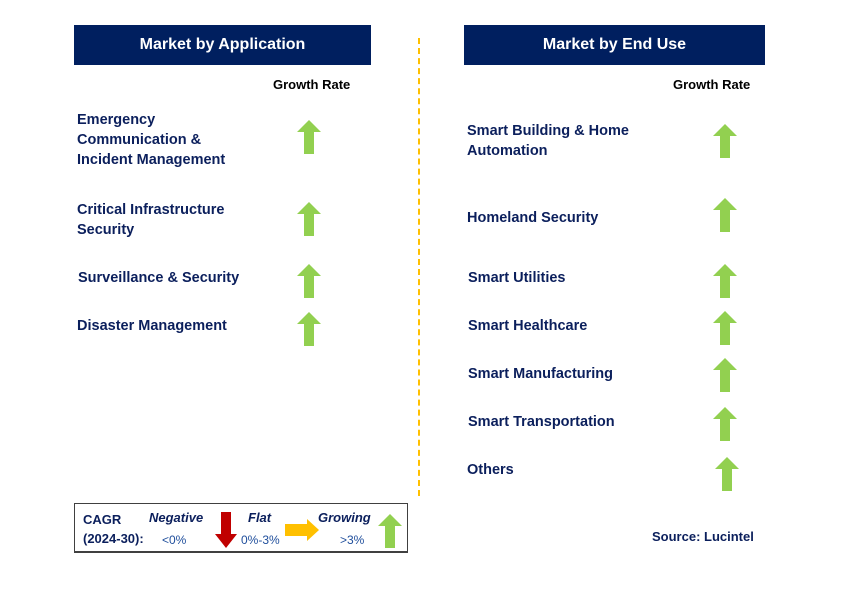 The image size is (857, 607). I want to click on end-use-item-smart-transportation: Smart Transportation, so click(541, 422).